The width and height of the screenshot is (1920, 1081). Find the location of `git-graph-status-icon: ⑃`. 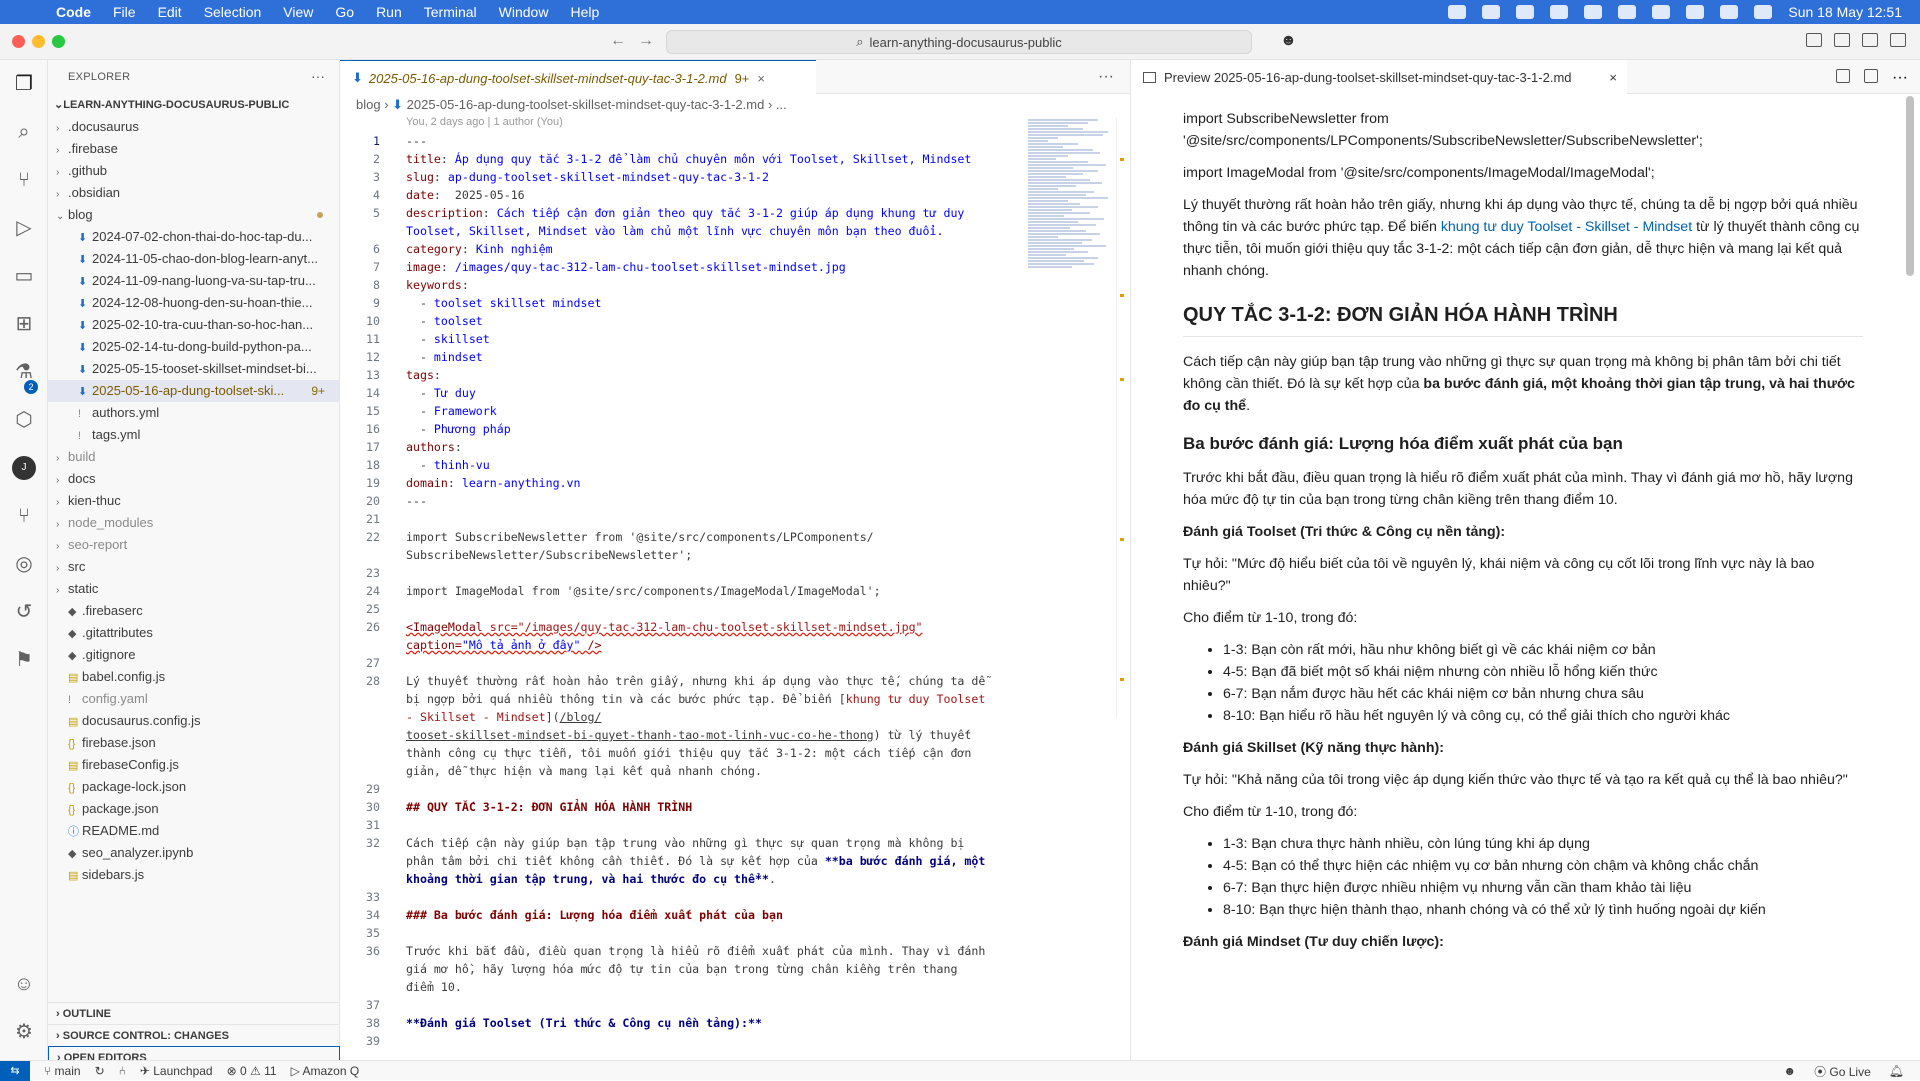

git-graph-status-icon: ⑃ is located at coordinates (122, 1071).